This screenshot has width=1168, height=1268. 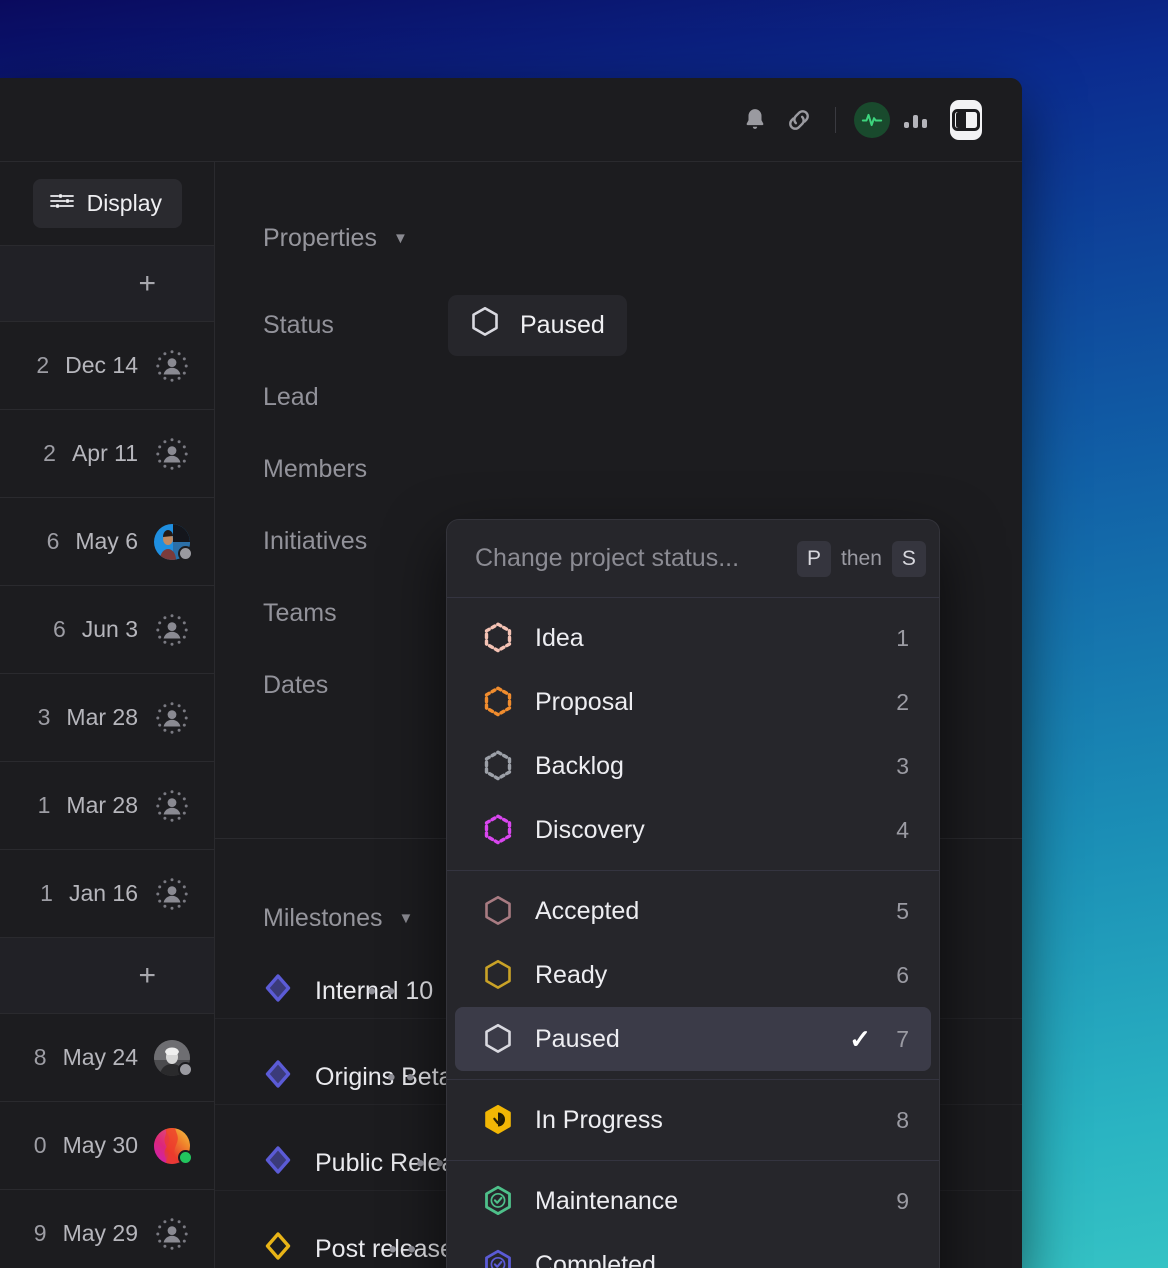 What do you see at coordinates (636, 558) in the screenshot?
I see `status-search-input` at bounding box center [636, 558].